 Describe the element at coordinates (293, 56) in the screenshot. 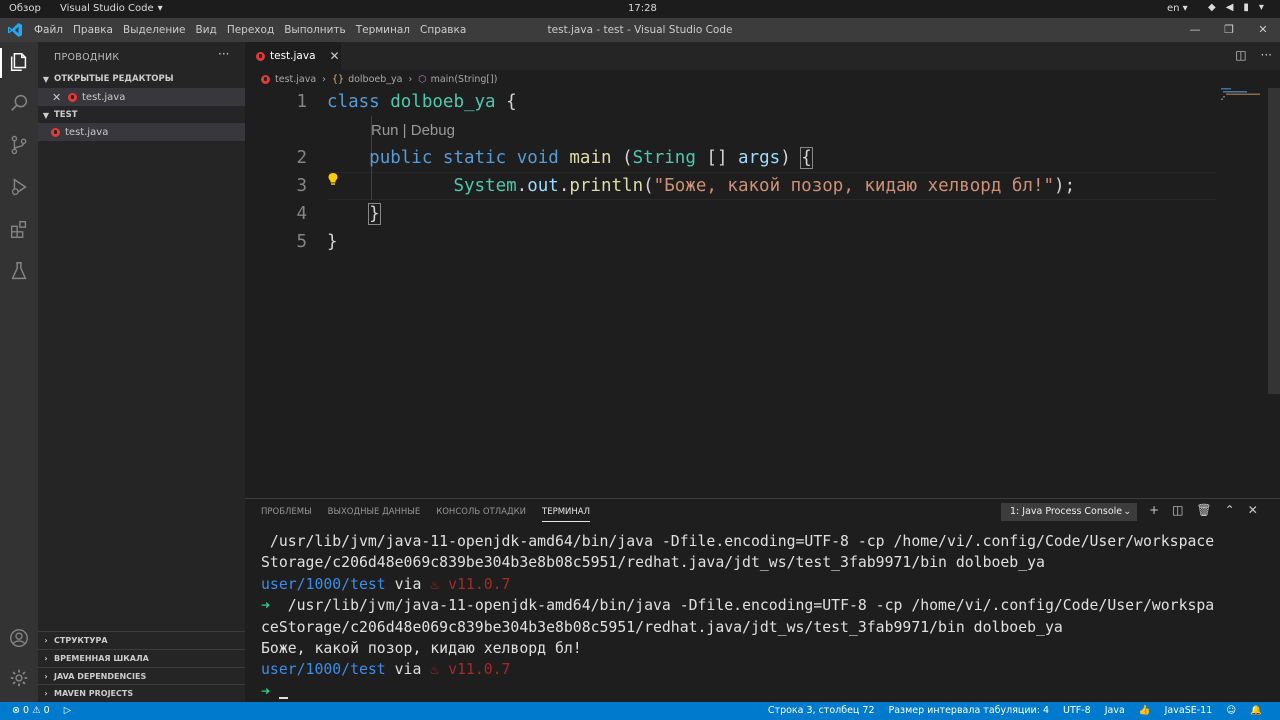

I see `tab-test-java: test.java ✕` at that location.